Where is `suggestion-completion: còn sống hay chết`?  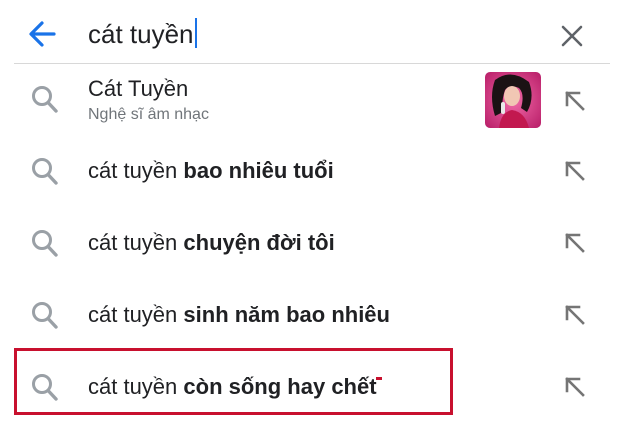
suggestion-completion: còn sống hay chết is located at coordinates (280, 386).